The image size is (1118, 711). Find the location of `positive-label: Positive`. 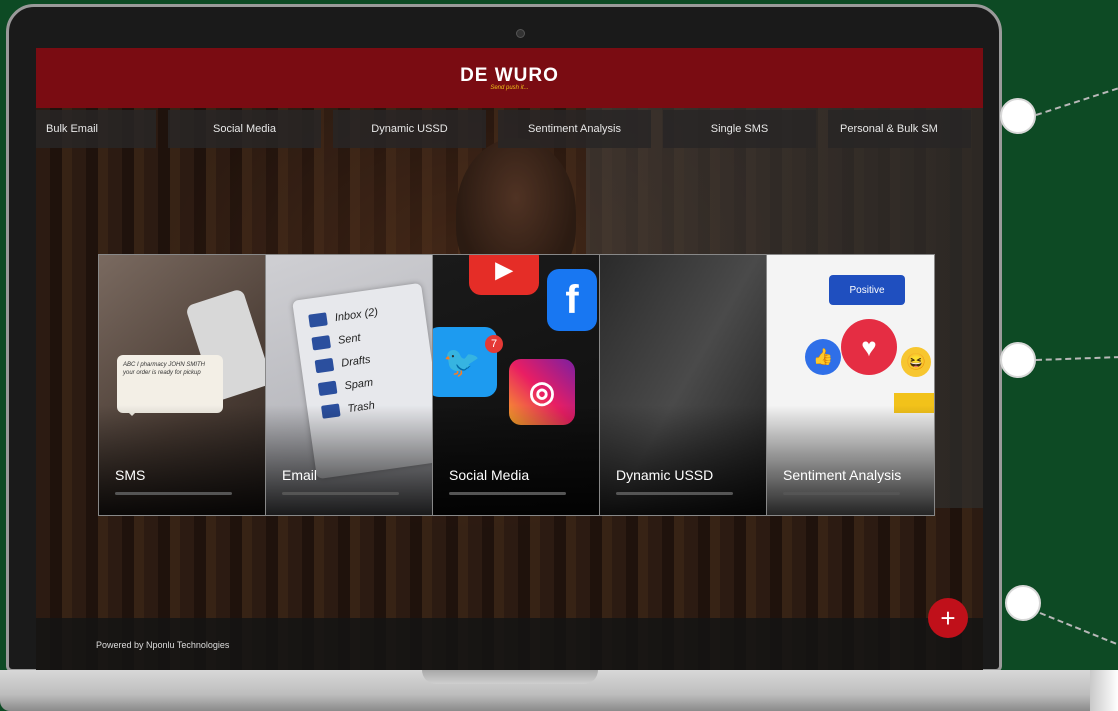

positive-label: Positive is located at coordinates (867, 290).